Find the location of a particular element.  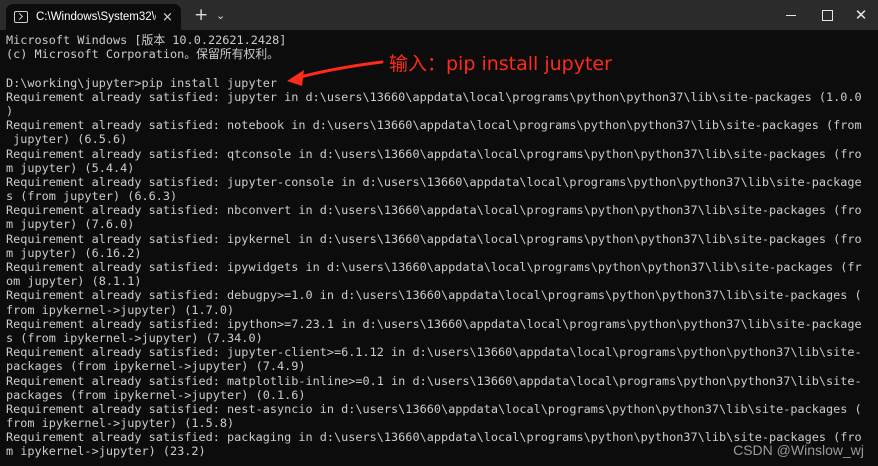

annotation-text: 输入：pip install jupyter is located at coordinates (500, 64).